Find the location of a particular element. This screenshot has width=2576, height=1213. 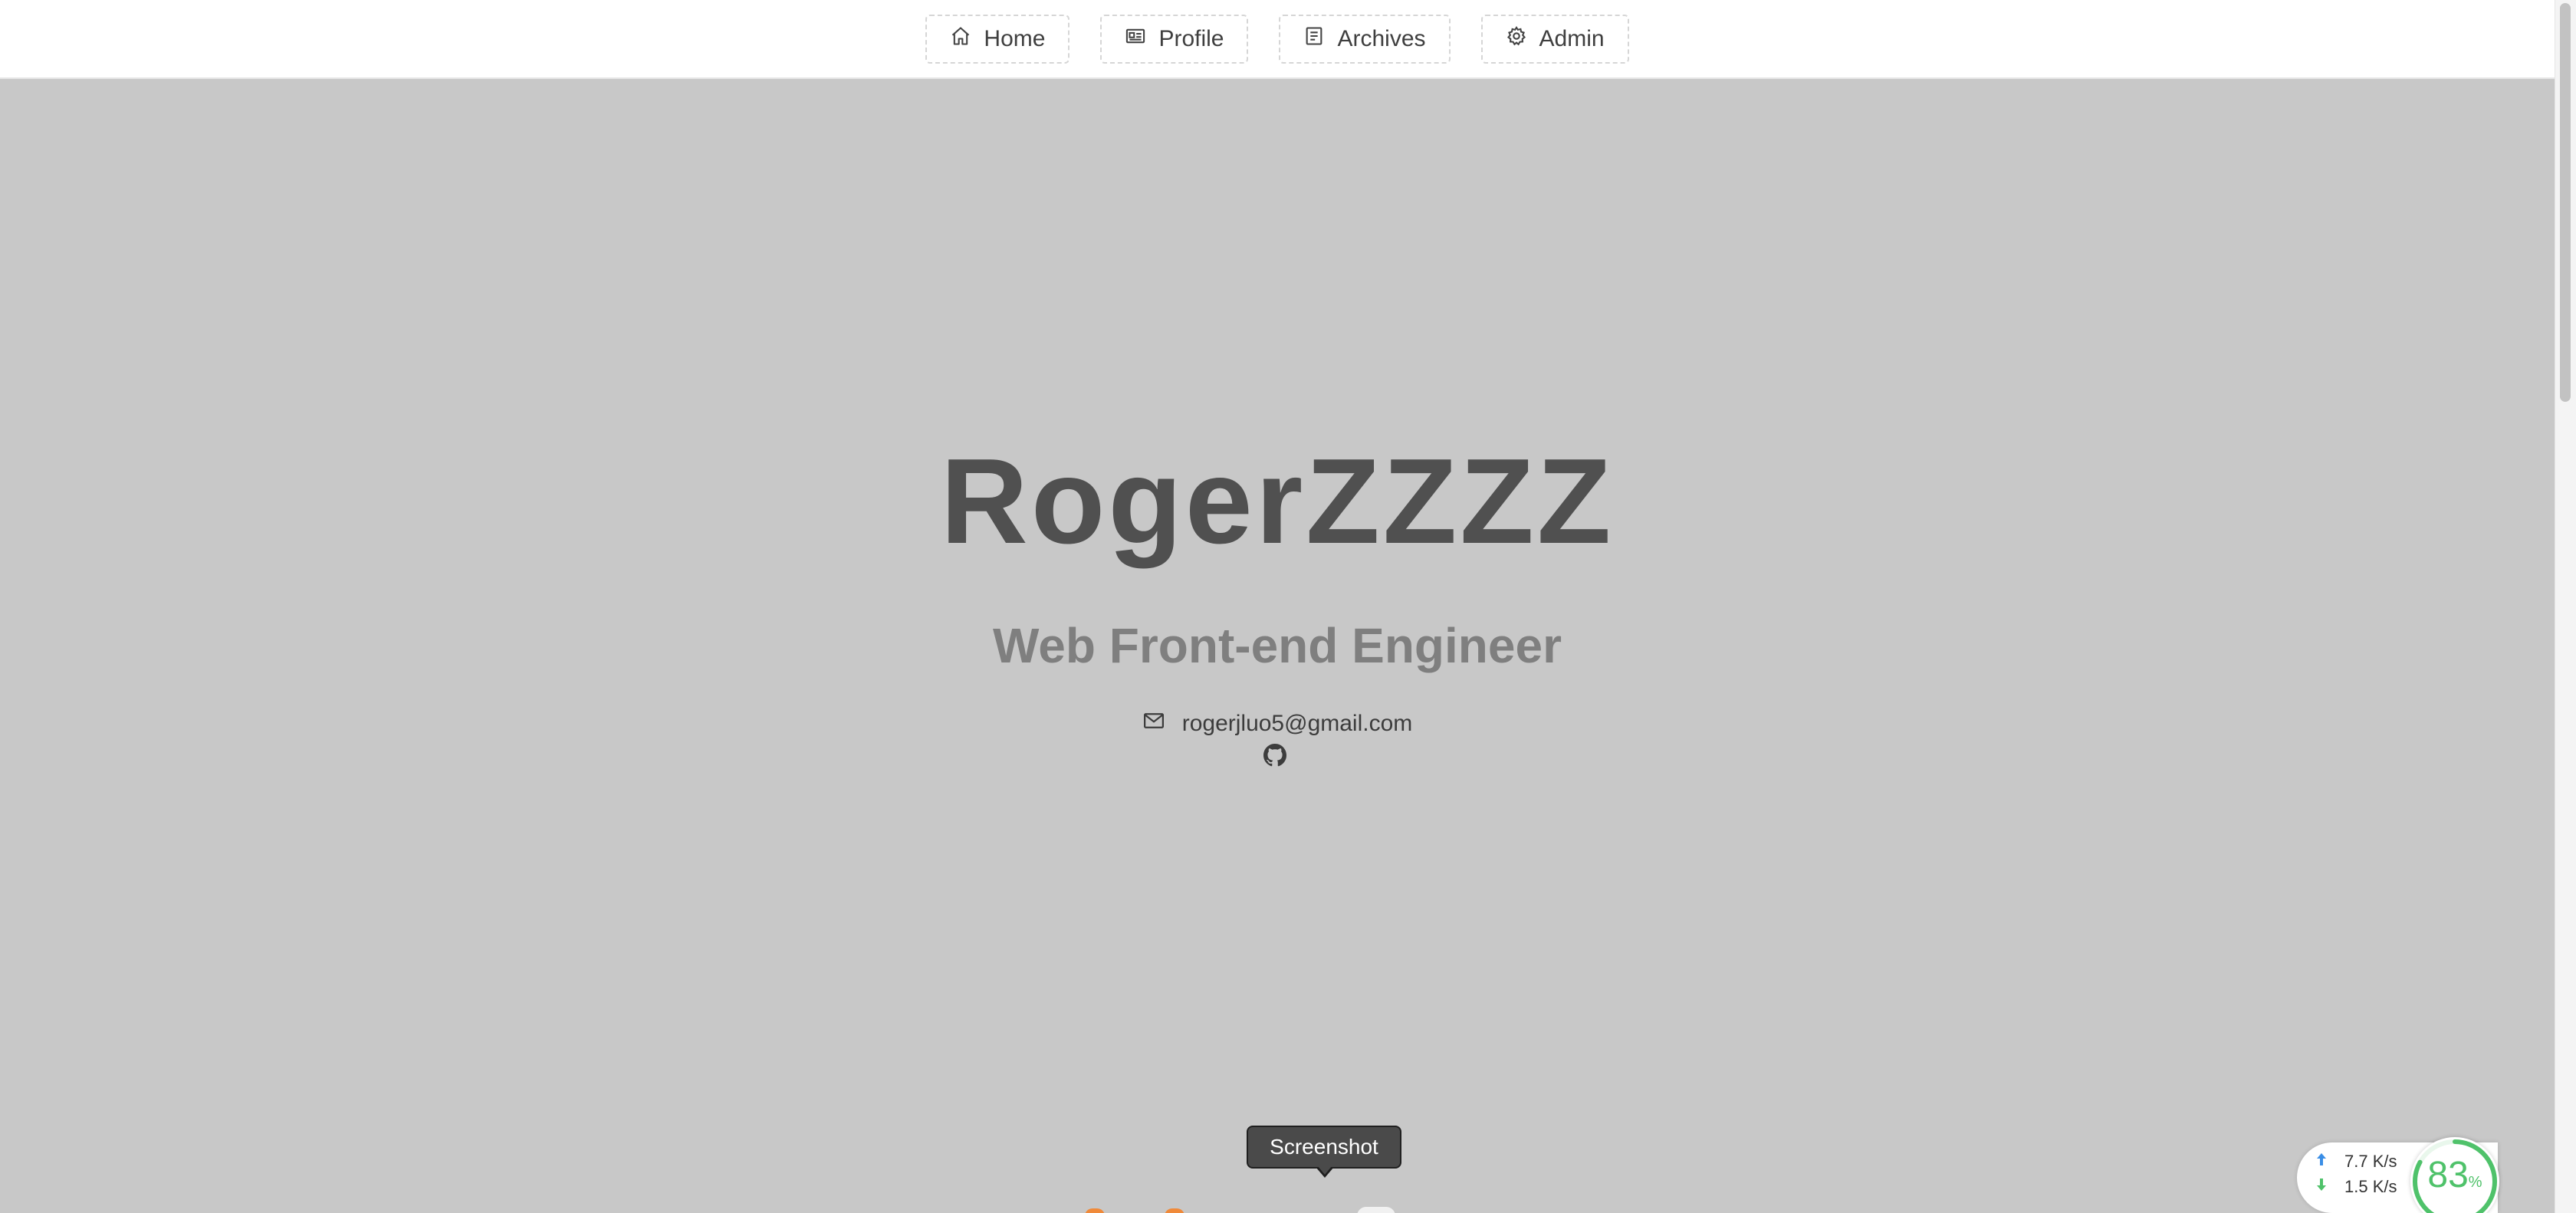

upload-speed: 7.7 K/s is located at coordinates (2370, 1161).